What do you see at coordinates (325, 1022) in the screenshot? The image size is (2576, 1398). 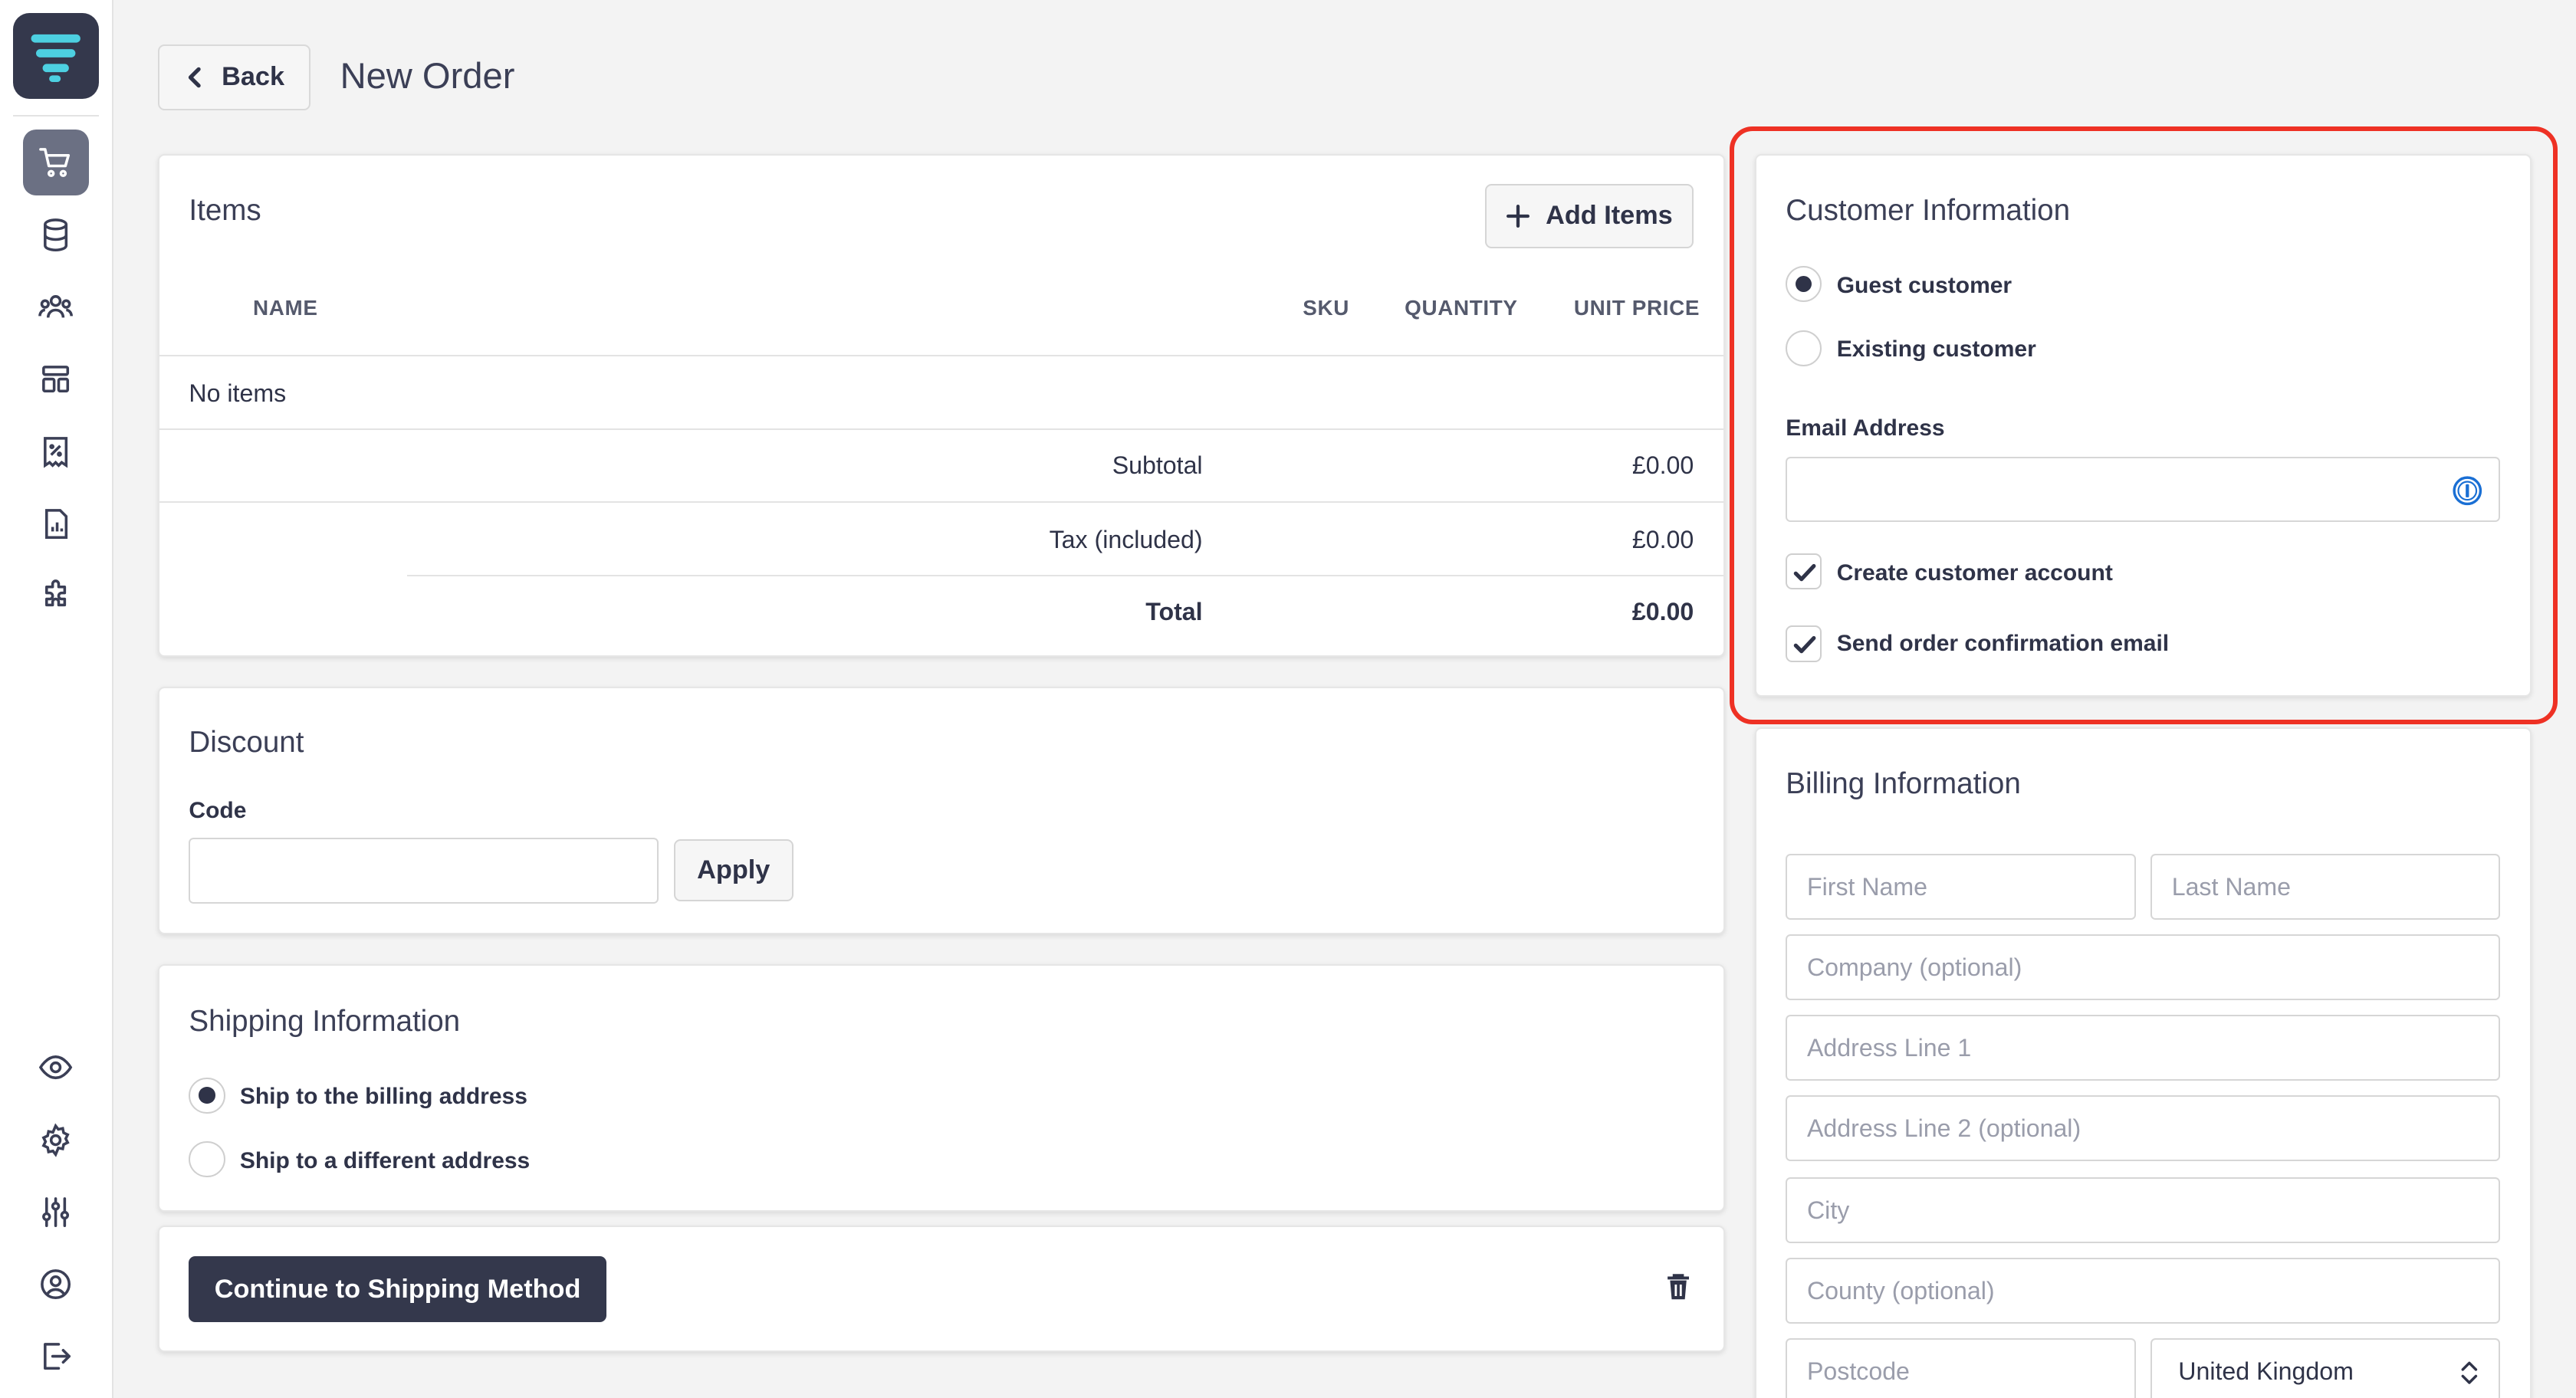 I see `shipping-title: Shipping Information` at bounding box center [325, 1022].